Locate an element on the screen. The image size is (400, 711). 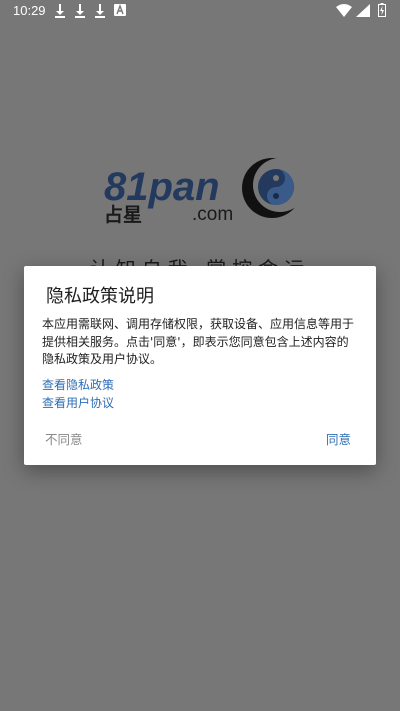
privacy-policy-link: 查看隐私政策 is located at coordinates (78, 384).